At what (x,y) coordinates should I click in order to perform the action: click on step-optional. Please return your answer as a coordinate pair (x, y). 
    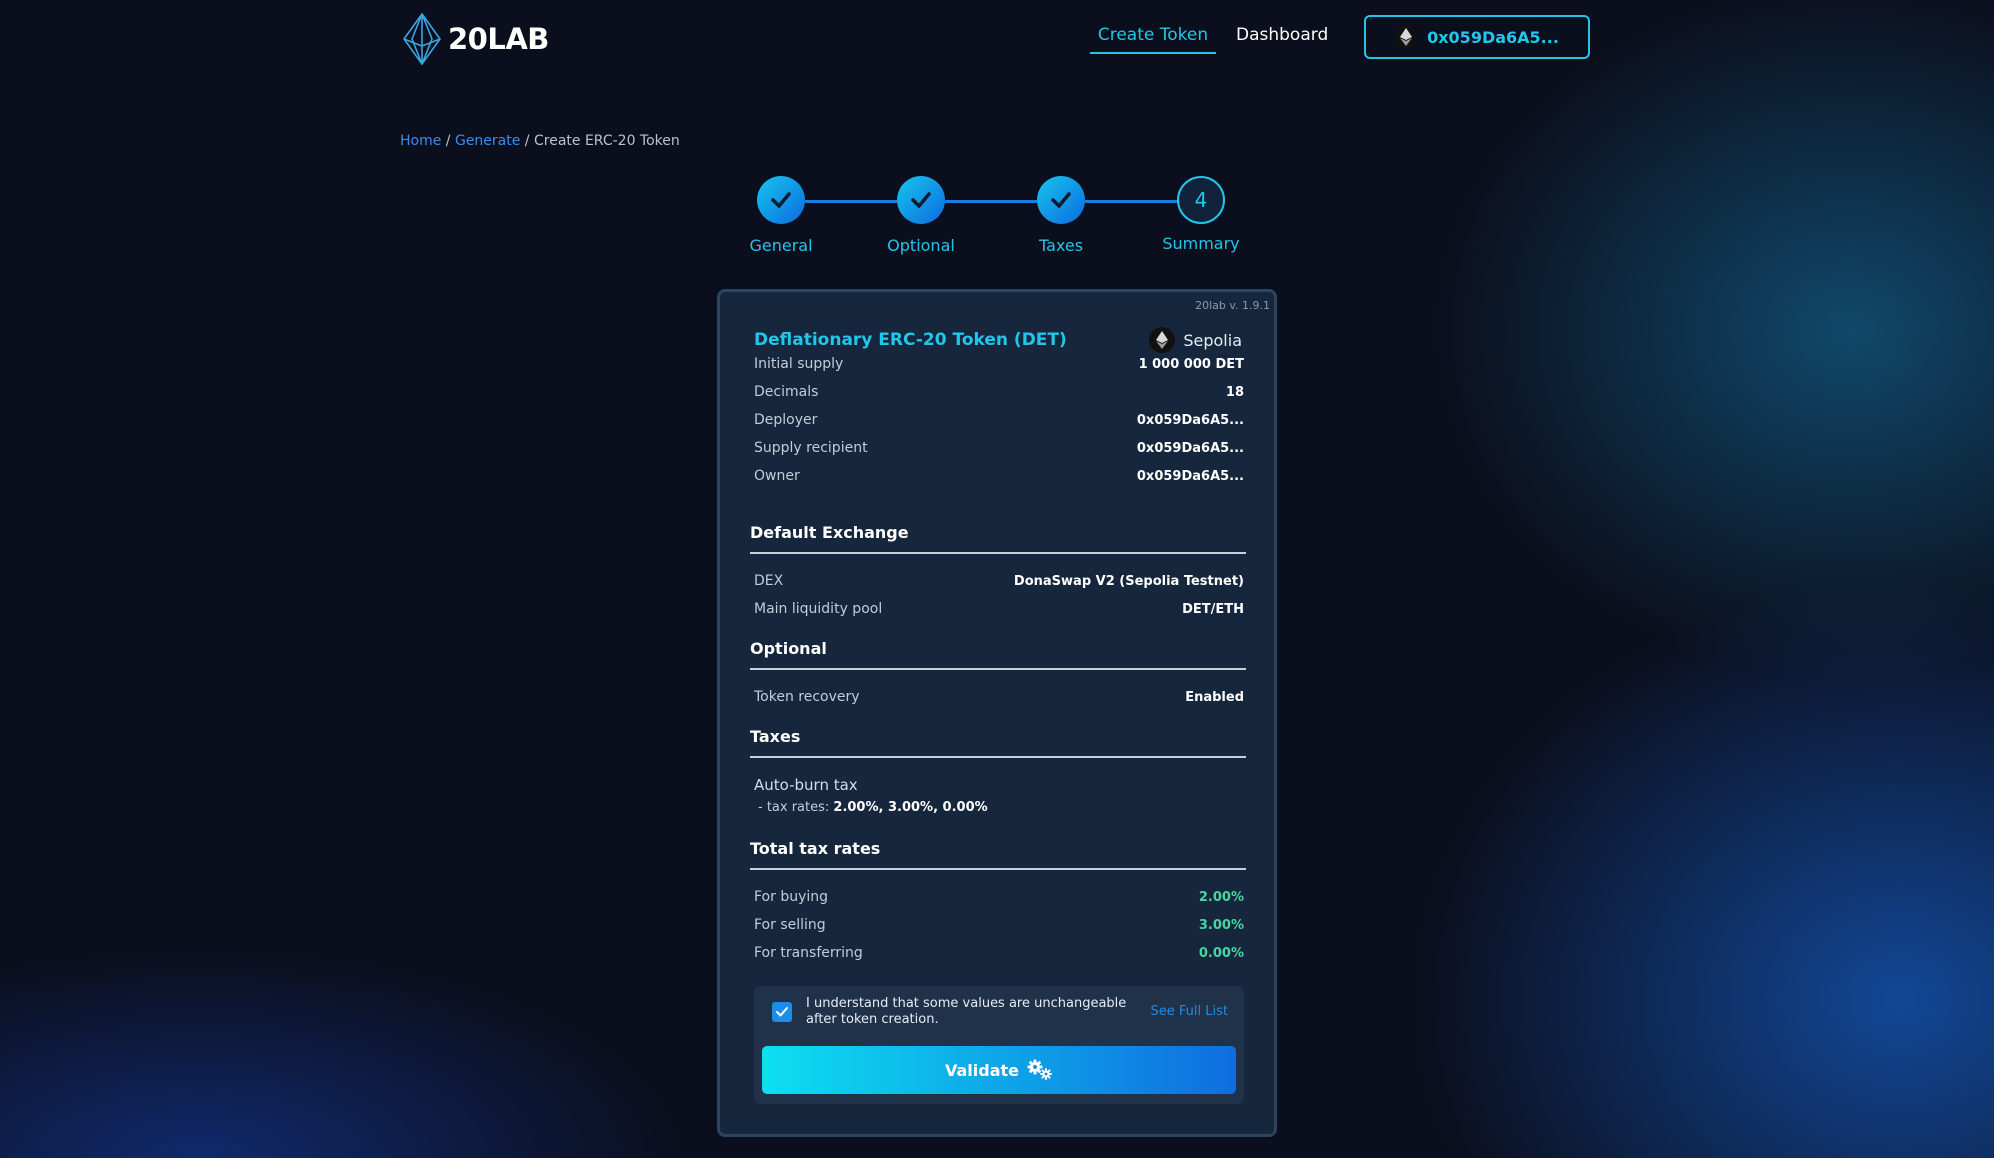
    Looking at the image, I should click on (921, 200).